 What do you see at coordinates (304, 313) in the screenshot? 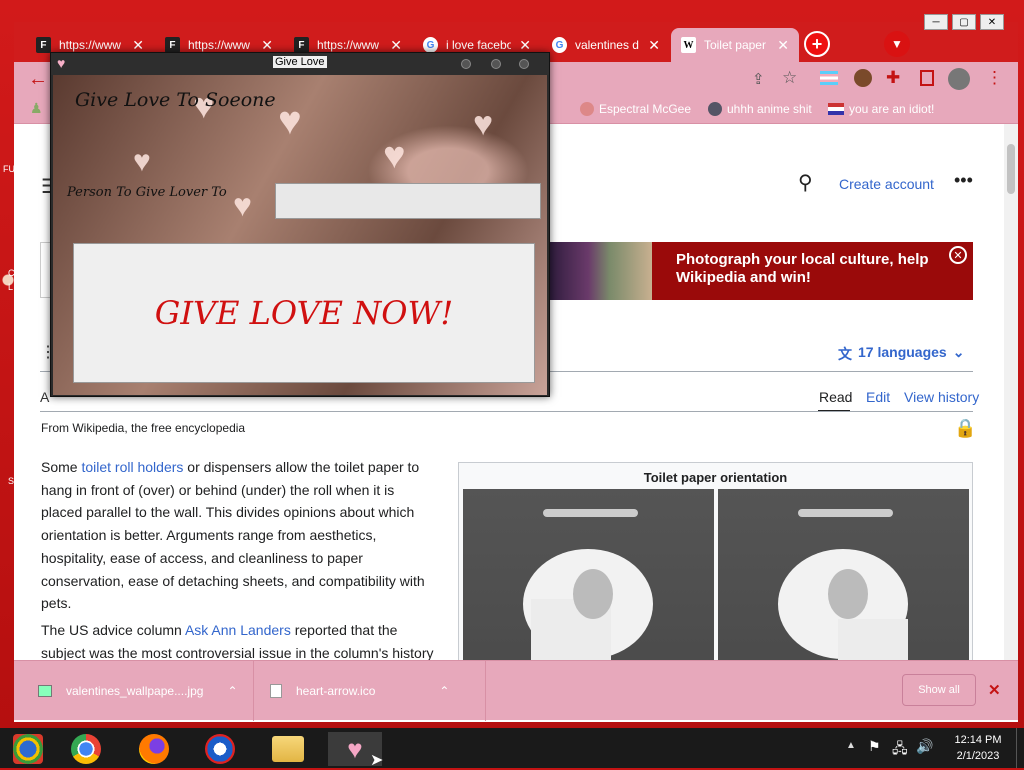
I see `give-love-now-button: GIVE LOVE NOW!` at bounding box center [304, 313].